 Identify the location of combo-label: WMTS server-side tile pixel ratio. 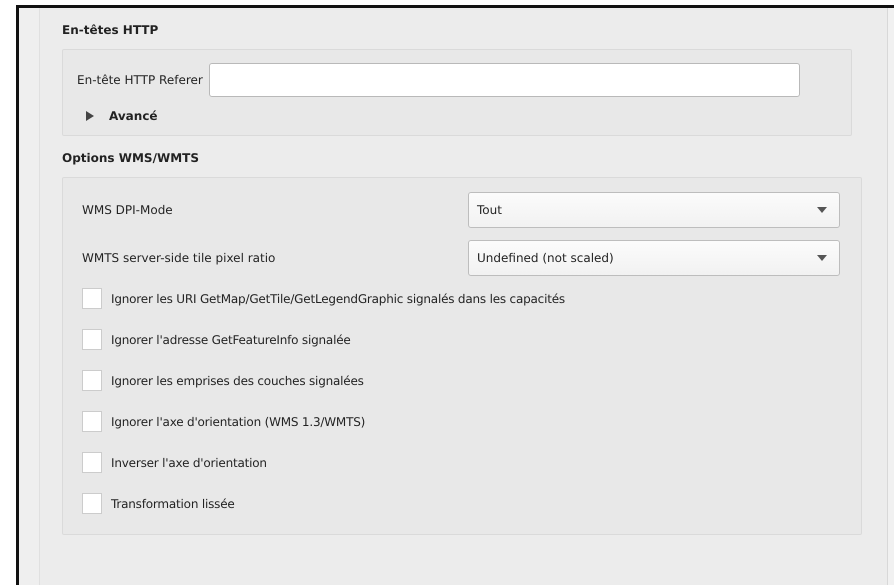
(179, 258).